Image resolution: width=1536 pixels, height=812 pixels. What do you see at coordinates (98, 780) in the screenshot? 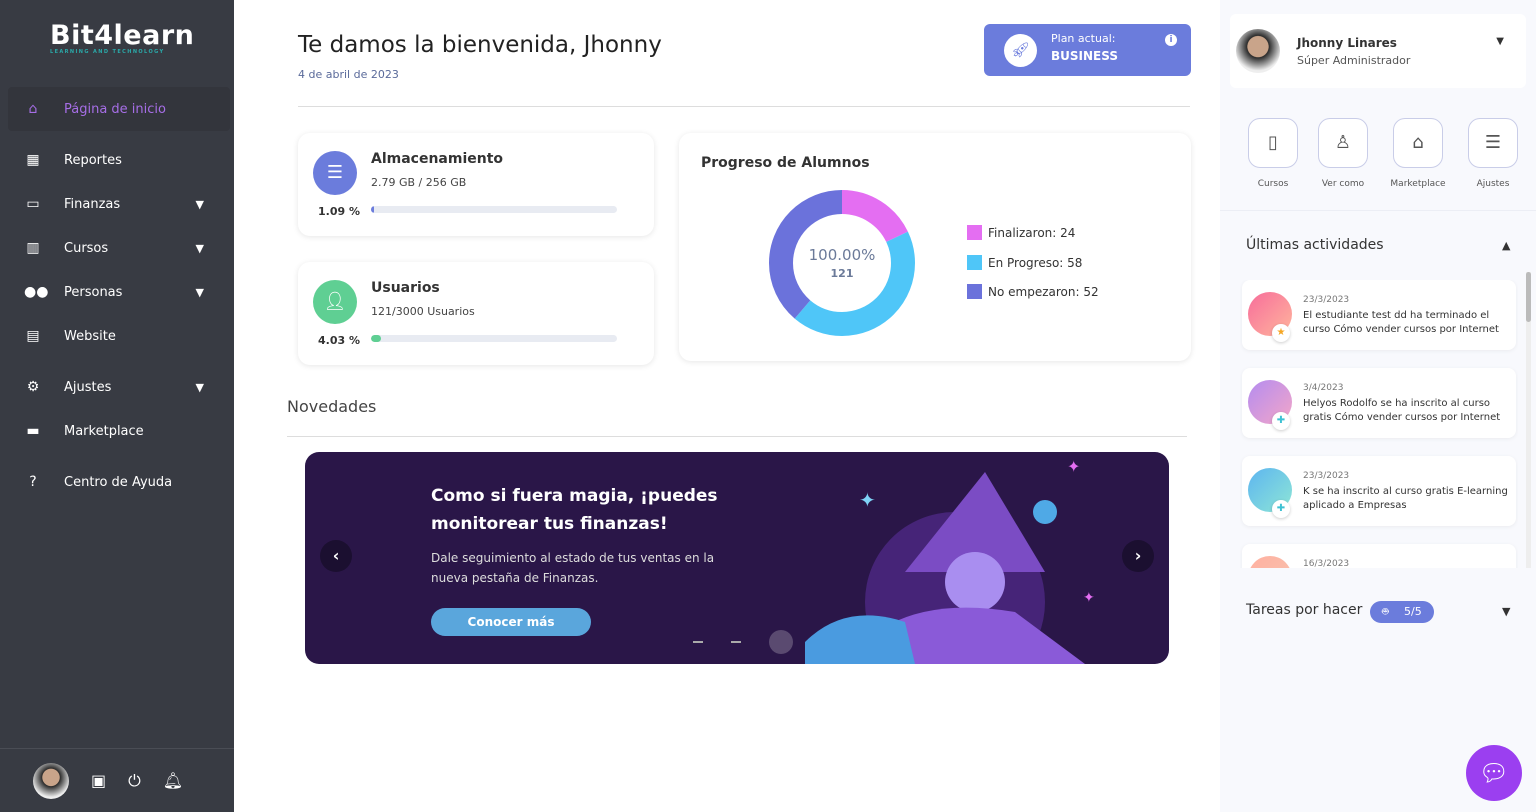
I see `calendar-icon: ▣` at bounding box center [98, 780].